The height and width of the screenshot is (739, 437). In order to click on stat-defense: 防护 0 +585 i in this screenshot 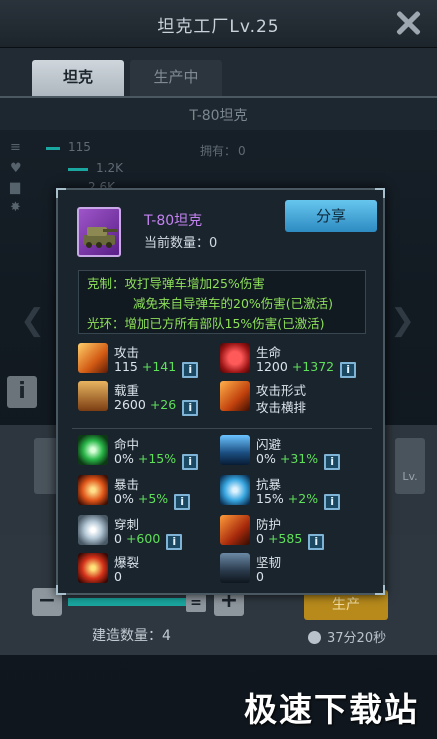, I will do `click(295, 531)`.